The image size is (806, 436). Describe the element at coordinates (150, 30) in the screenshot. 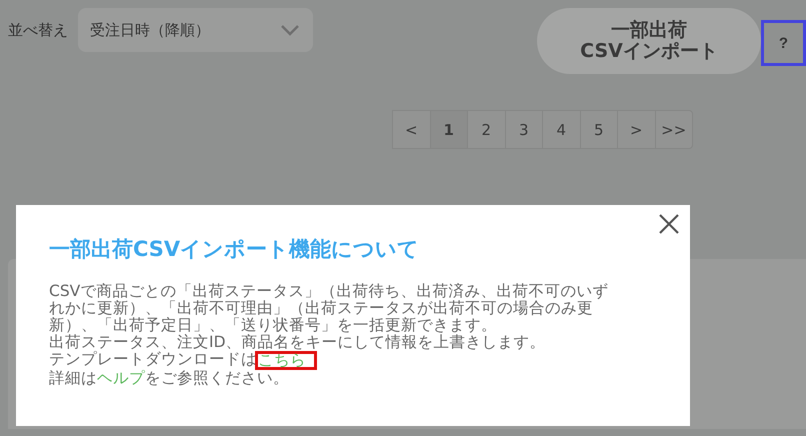

I see `sort-value: 受注日時（降順）` at that location.